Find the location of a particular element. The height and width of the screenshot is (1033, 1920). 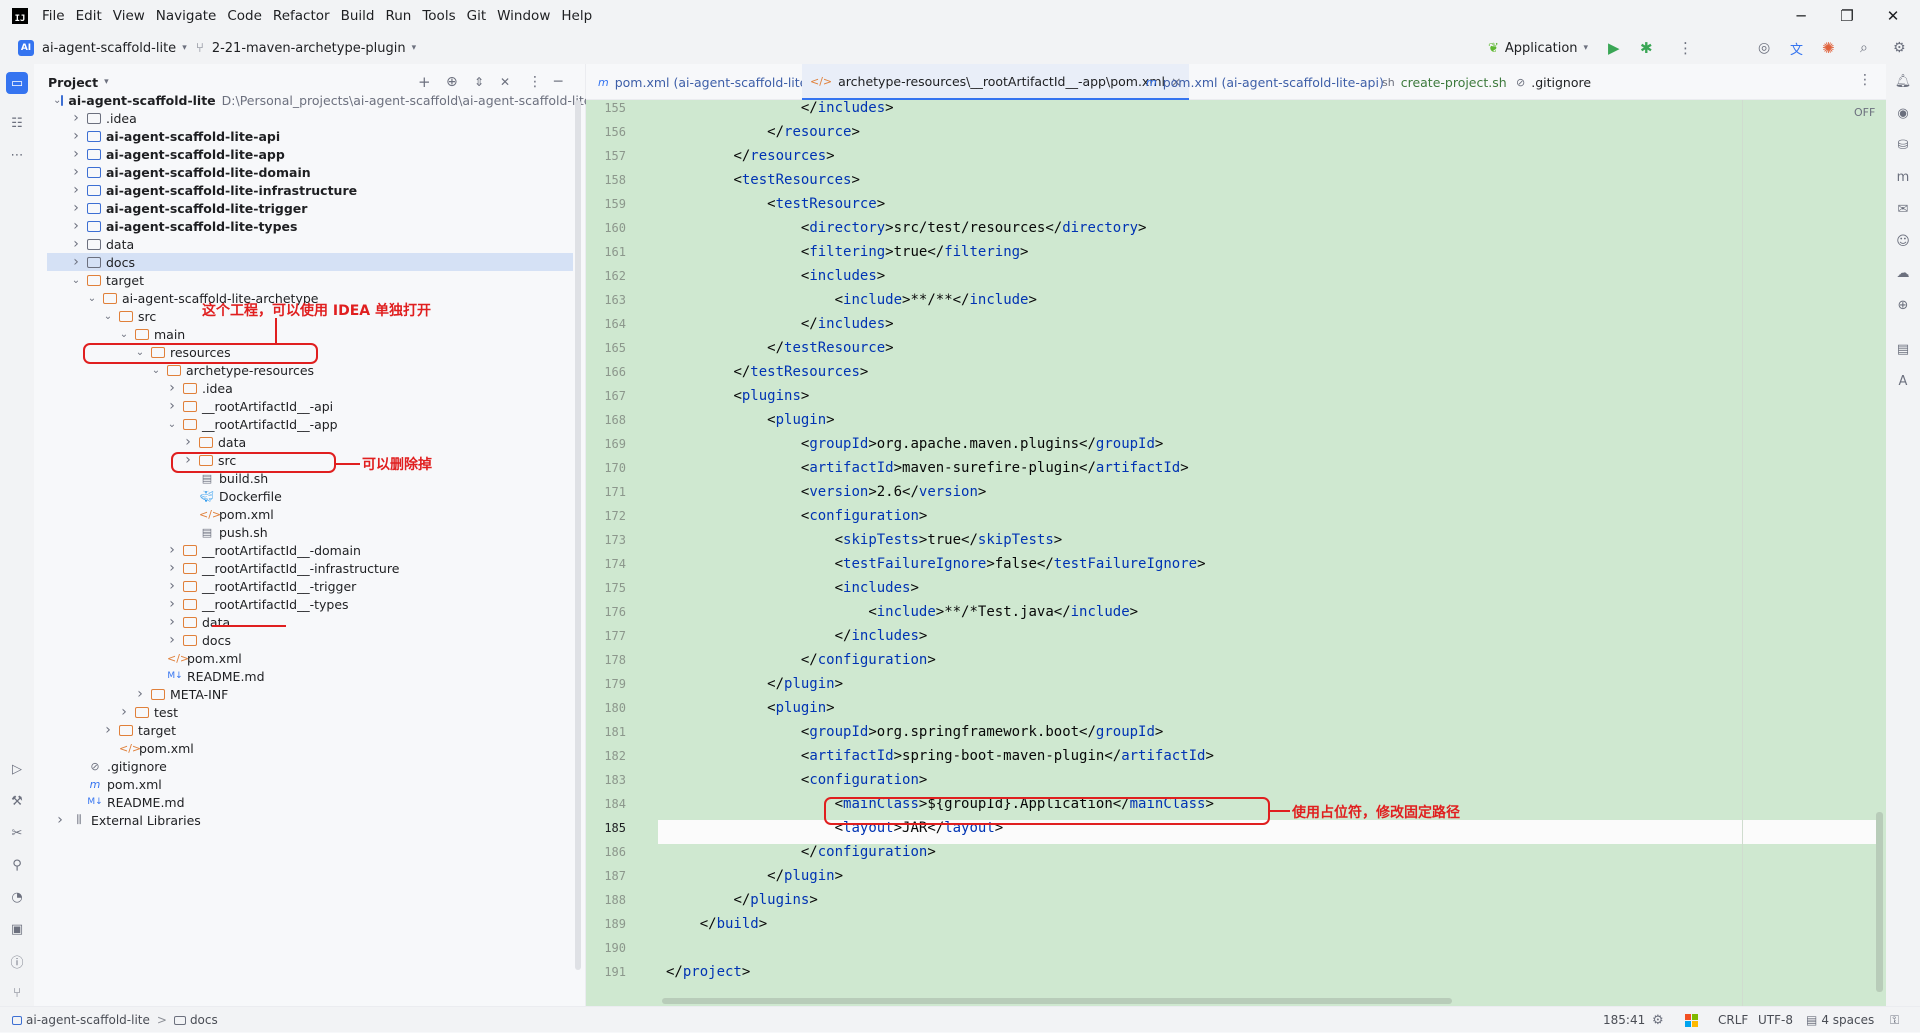

editor-tab: sh create-project.sh is located at coordinates (1444, 82).